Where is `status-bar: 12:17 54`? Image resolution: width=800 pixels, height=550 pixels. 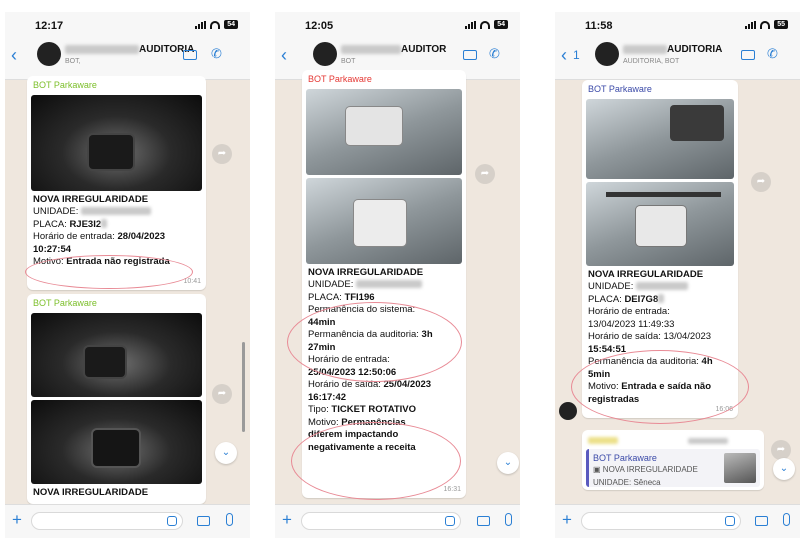
status-bar: 12:17 54 is located at coordinates (127, 24).